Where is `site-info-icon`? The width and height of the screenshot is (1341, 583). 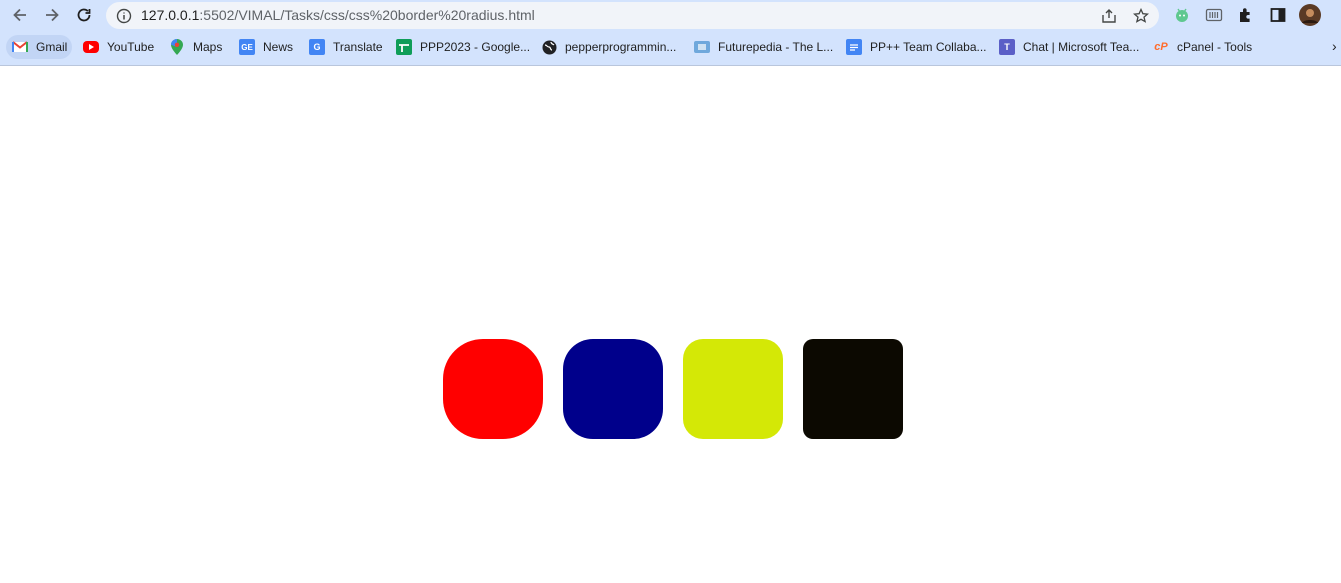
site-info-icon is located at coordinates (124, 16).